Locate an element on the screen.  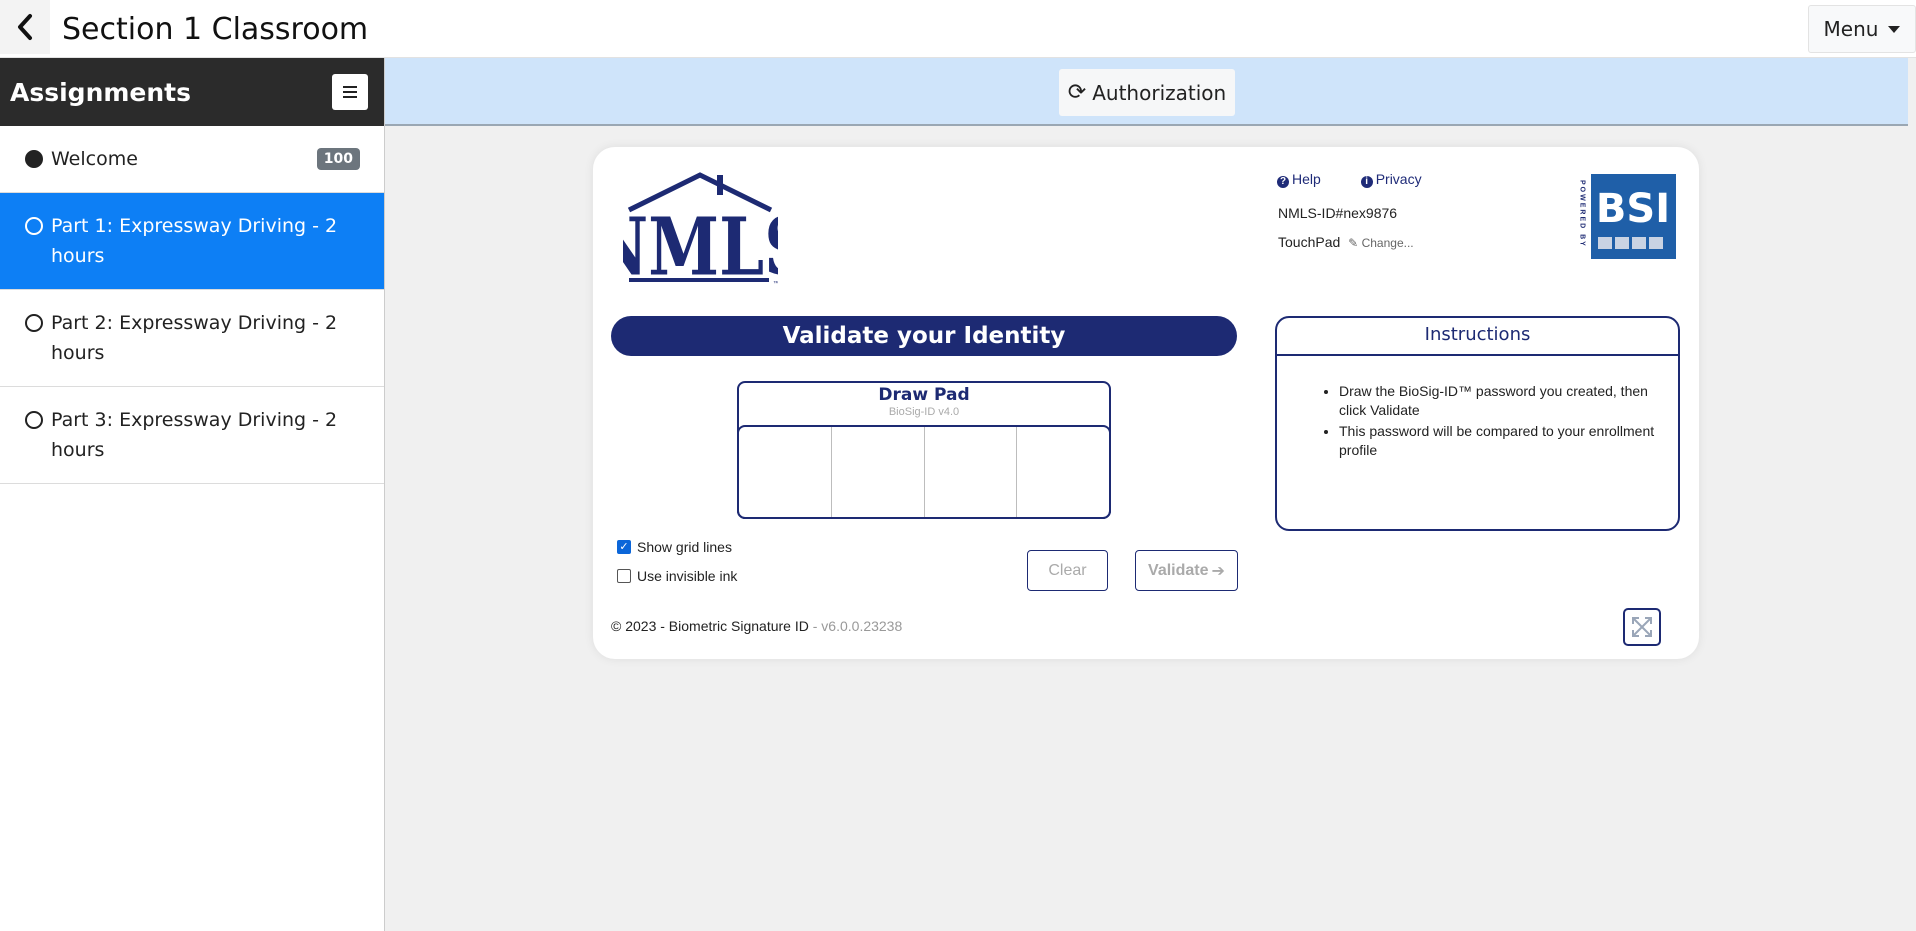
score-badge: 100 is located at coordinates (338, 159).